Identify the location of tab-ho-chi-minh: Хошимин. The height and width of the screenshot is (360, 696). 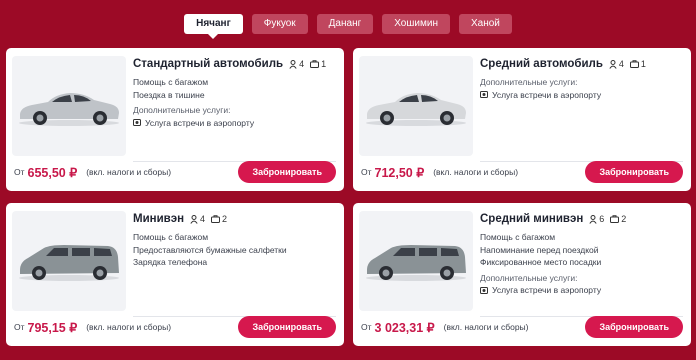
(416, 24).